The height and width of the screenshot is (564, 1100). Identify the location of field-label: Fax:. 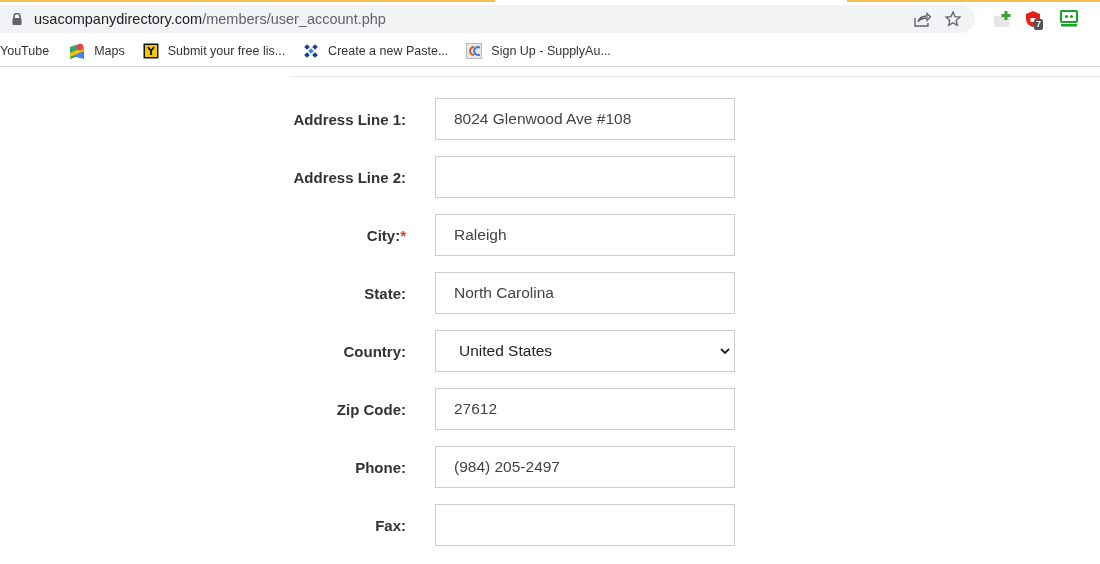
(390, 525).